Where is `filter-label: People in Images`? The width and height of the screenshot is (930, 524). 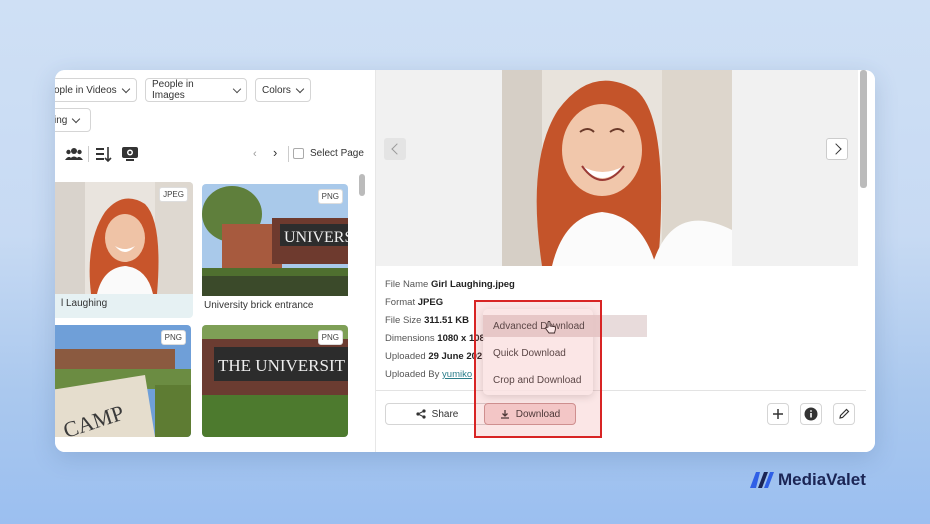 filter-label: People in Images is located at coordinates (173, 90).